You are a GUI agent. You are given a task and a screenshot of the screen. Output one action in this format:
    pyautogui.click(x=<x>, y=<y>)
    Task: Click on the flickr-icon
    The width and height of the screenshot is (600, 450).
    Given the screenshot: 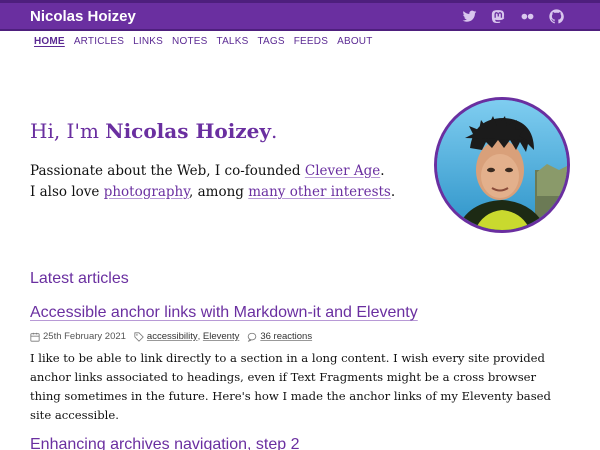 What is the action you would take?
    pyautogui.click(x=527, y=16)
    